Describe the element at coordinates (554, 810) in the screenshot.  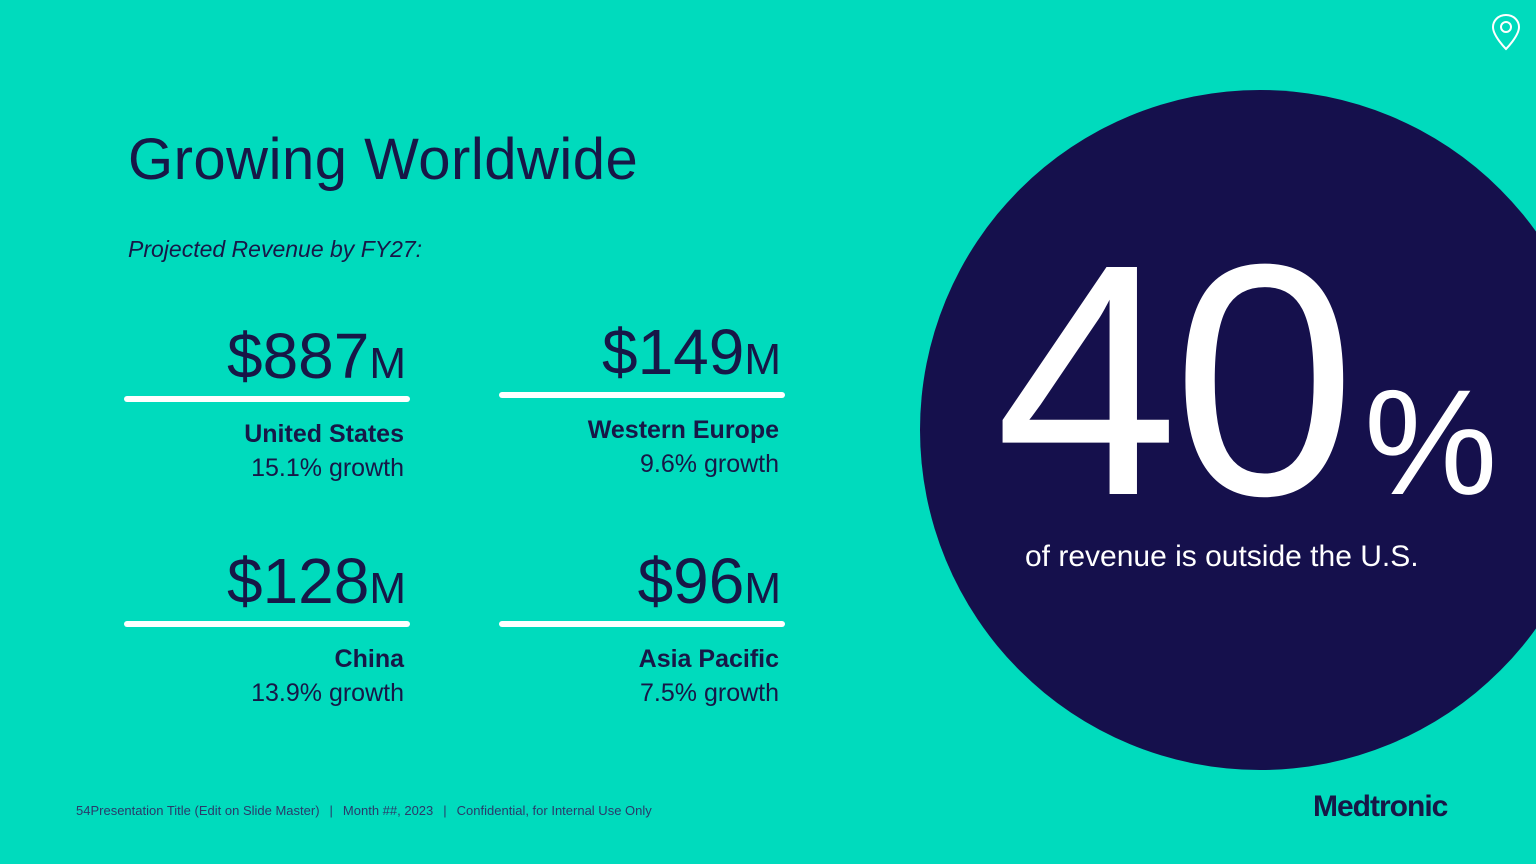
I see `confidentiality-note: Confidential, for Internal Use Only` at that location.